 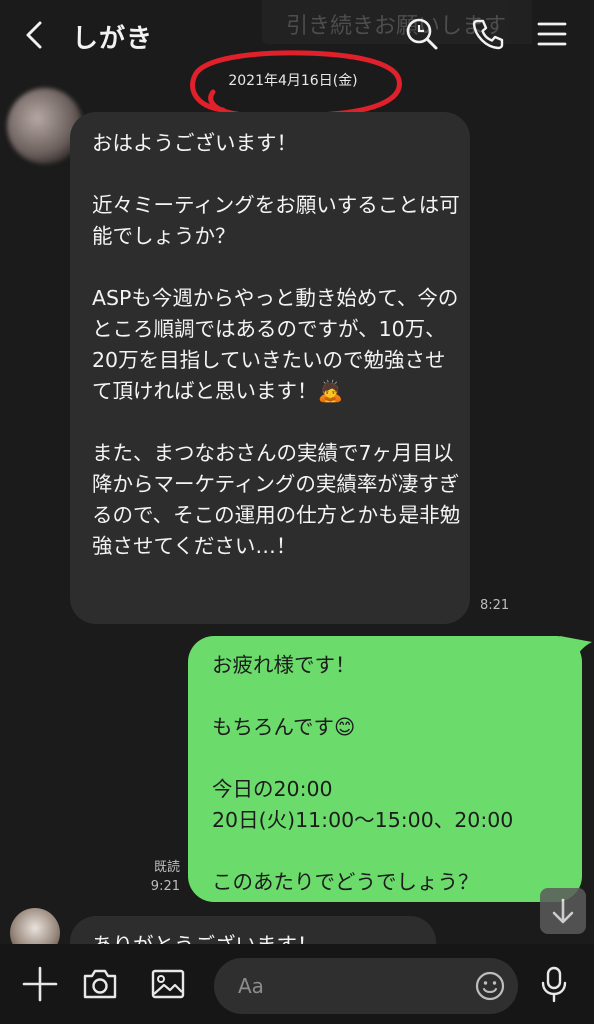 I want to click on message-input: Aa, so click(x=366, y=986).